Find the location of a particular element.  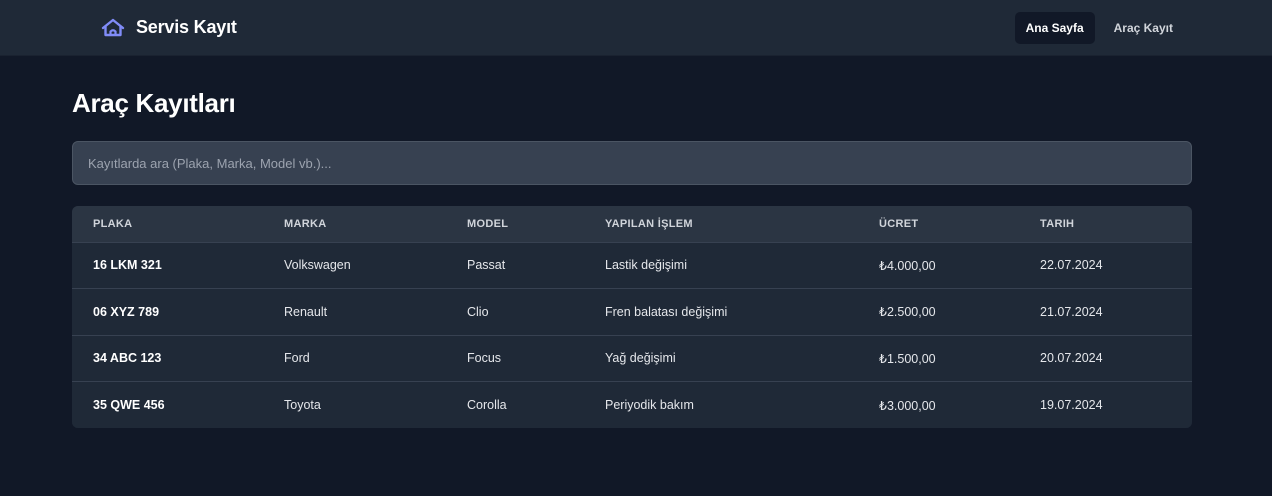

cell-date: 22.07.2024 is located at coordinates (1071, 265).